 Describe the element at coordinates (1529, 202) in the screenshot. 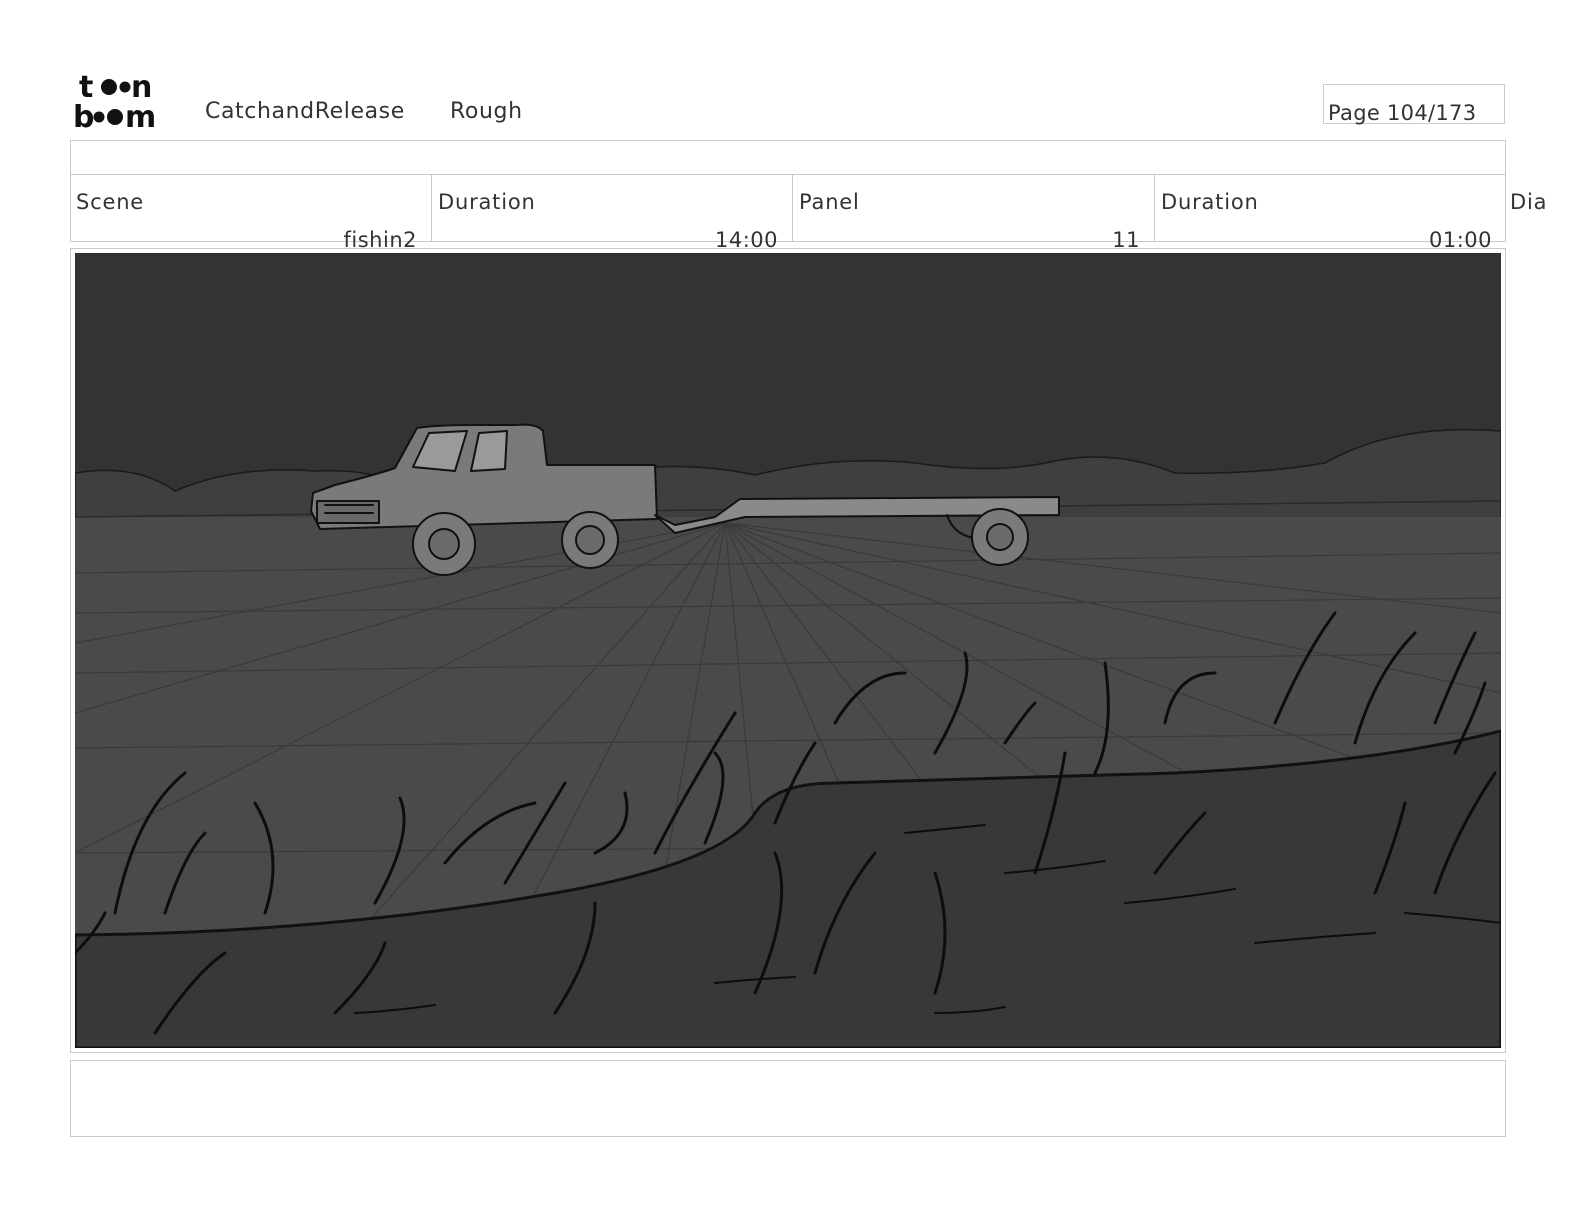

I see `dialogue-label: Dia` at that location.